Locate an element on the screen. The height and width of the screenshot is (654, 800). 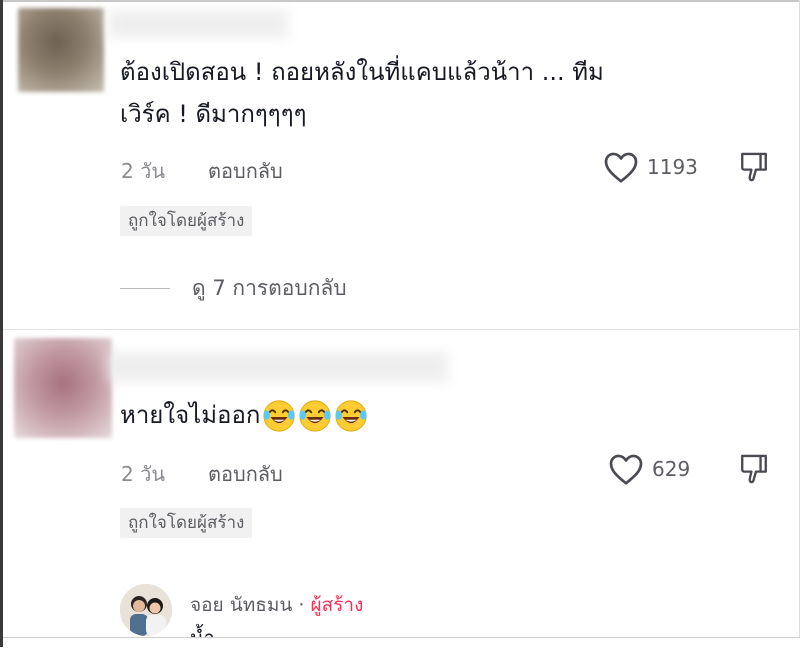
comment-2-timestamp: 2 วัน is located at coordinates (143, 474).